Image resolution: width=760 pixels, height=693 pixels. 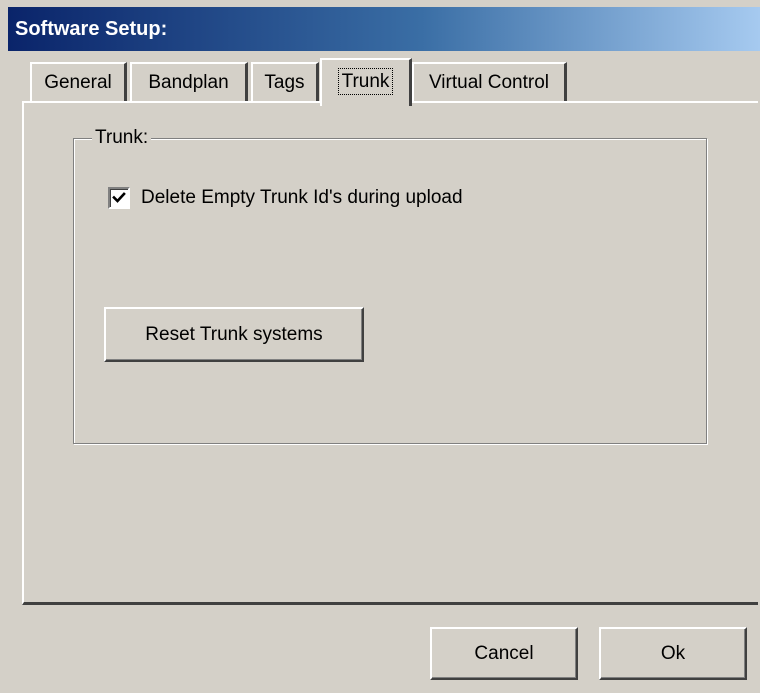 I want to click on tab-general: General, so click(x=78, y=82).